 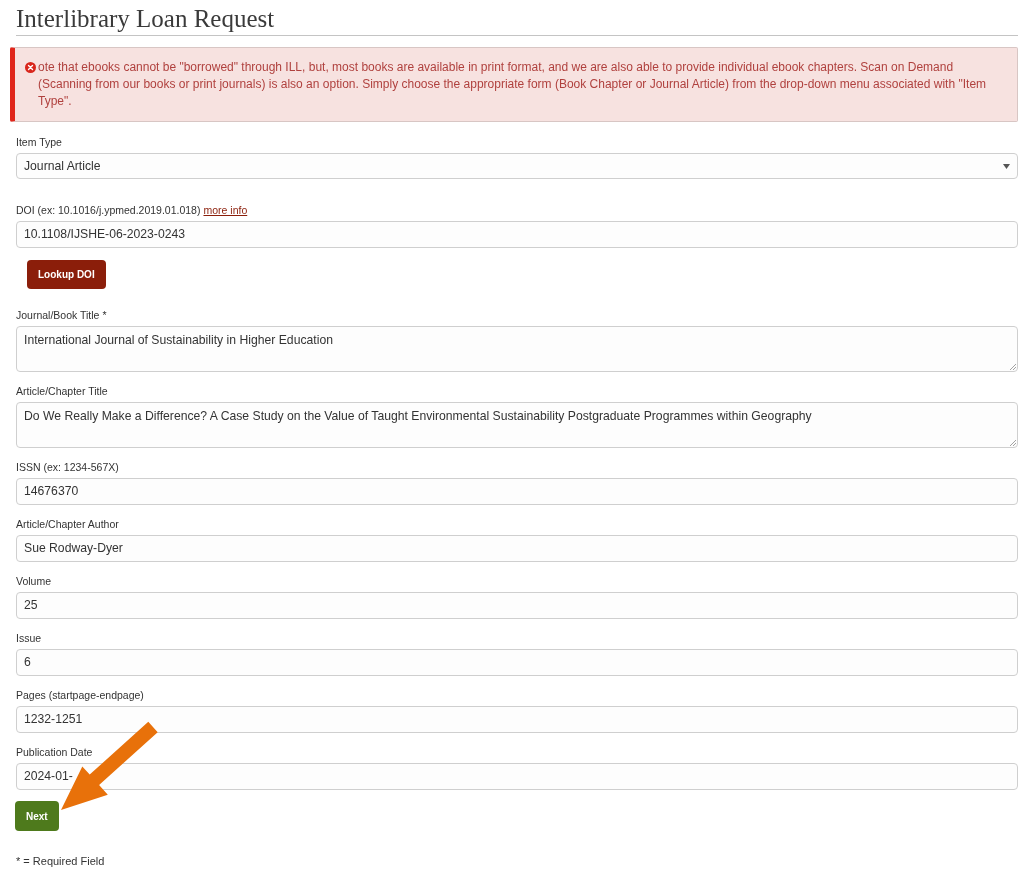 What do you see at coordinates (1006, 166) in the screenshot?
I see `caret-icon` at bounding box center [1006, 166].